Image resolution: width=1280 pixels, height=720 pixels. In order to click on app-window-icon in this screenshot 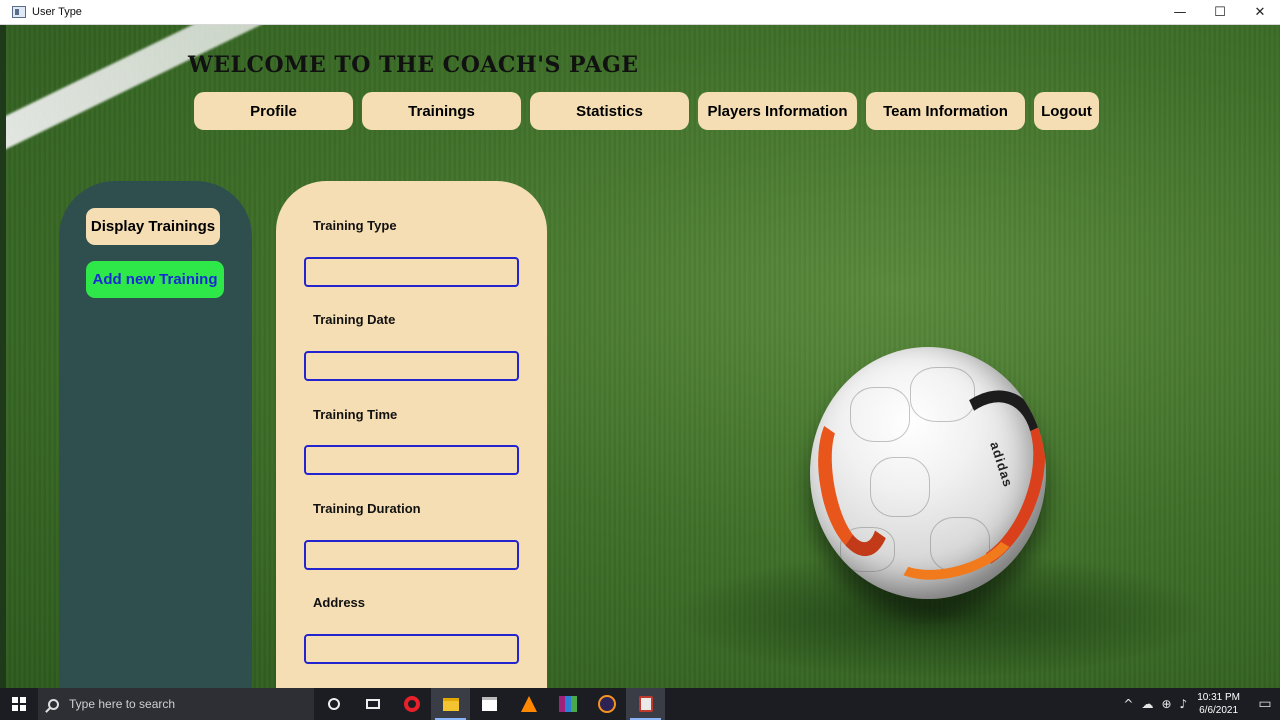, I will do `click(19, 12)`.